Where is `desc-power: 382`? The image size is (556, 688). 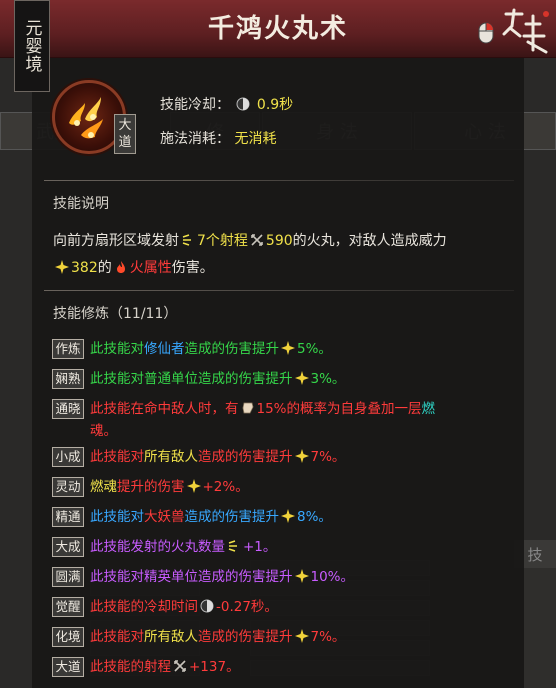 desc-power: 382 is located at coordinates (84, 268).